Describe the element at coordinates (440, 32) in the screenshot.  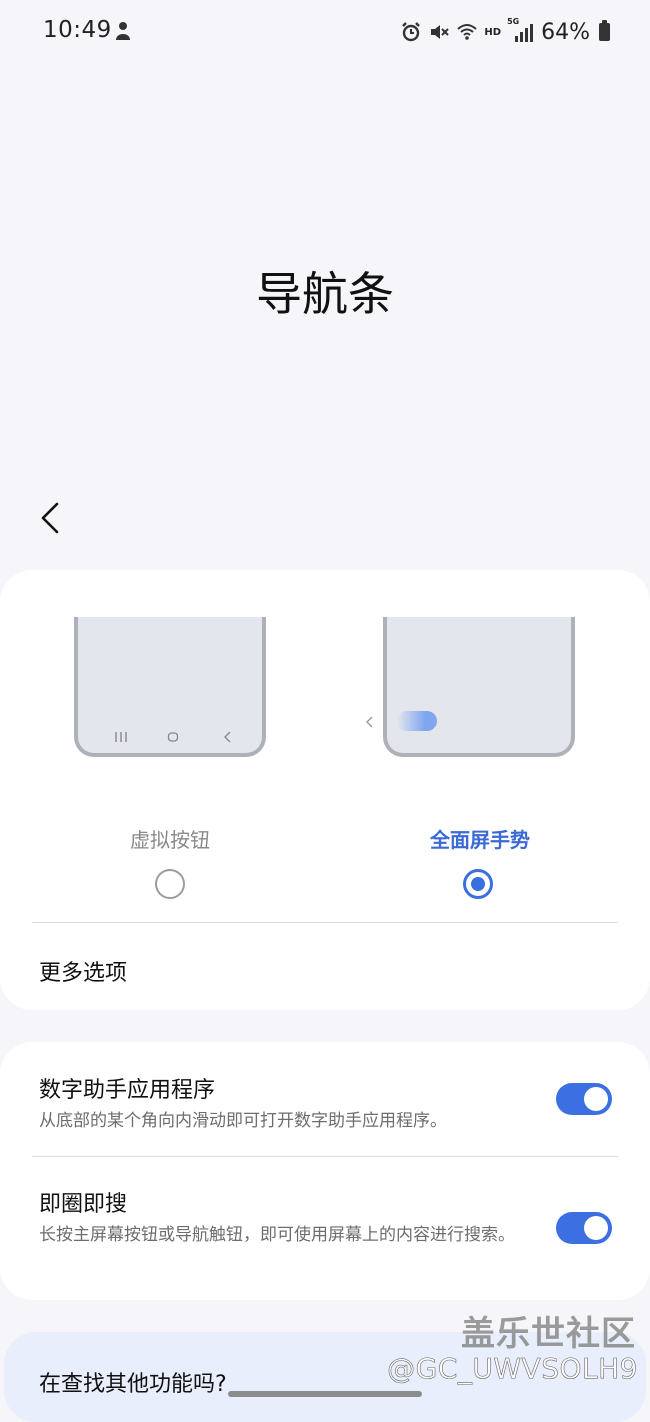
I see `mute-icon` at that location.